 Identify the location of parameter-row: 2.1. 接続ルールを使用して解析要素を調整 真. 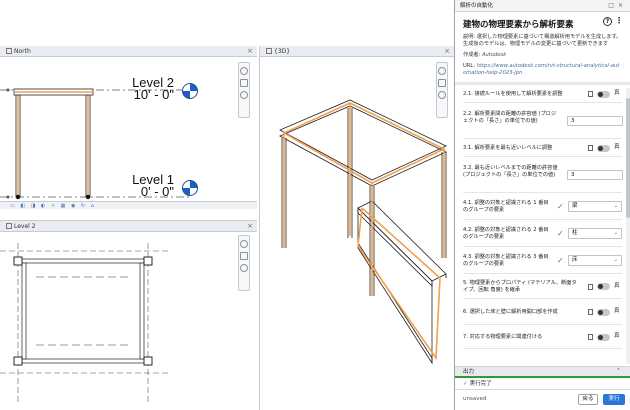
(542, 94).